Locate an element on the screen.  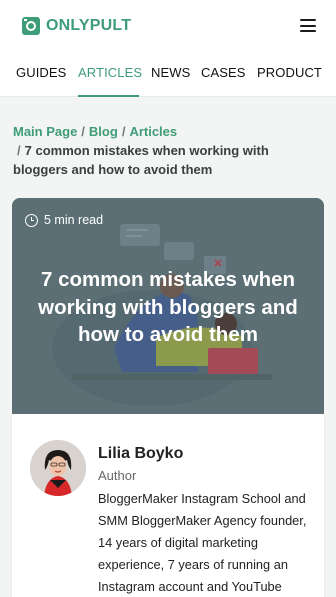
read-time: 5 min read is located at coordinates (64, 220).